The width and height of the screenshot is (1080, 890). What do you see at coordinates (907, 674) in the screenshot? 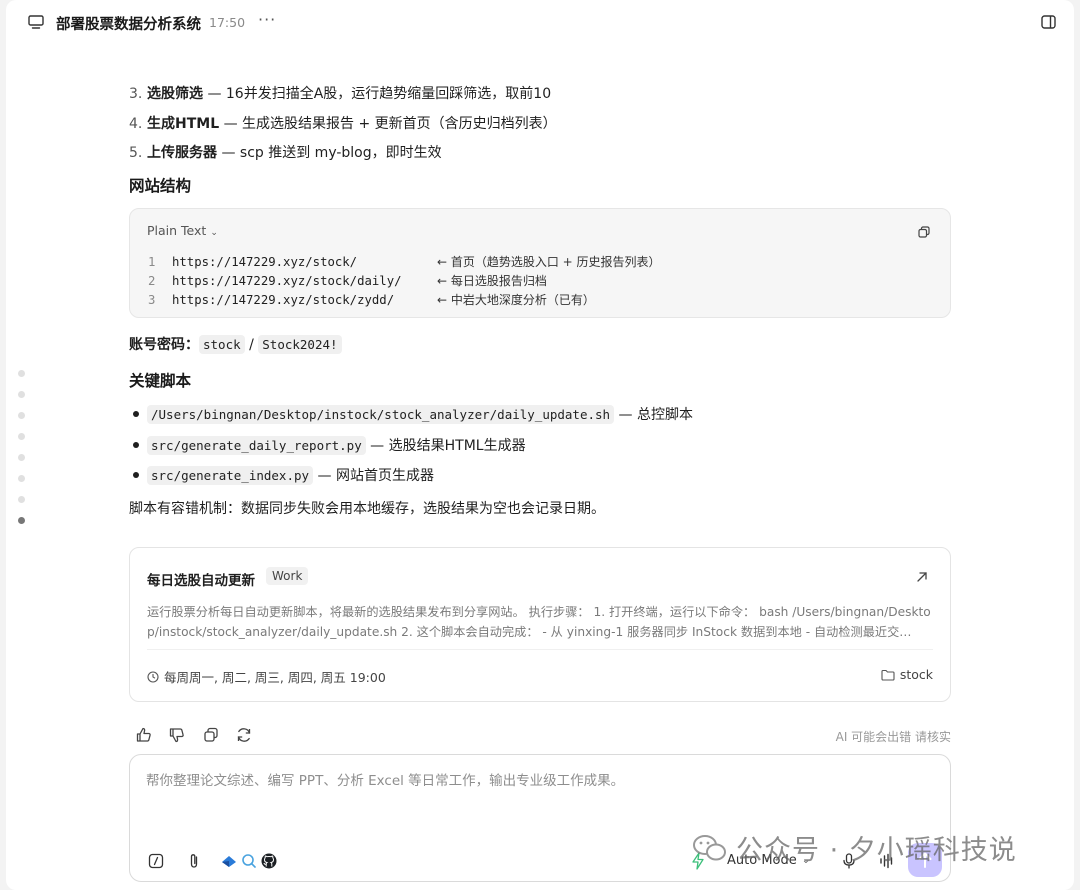
I see `task-folder: stock` at bounding box center [907, 674].